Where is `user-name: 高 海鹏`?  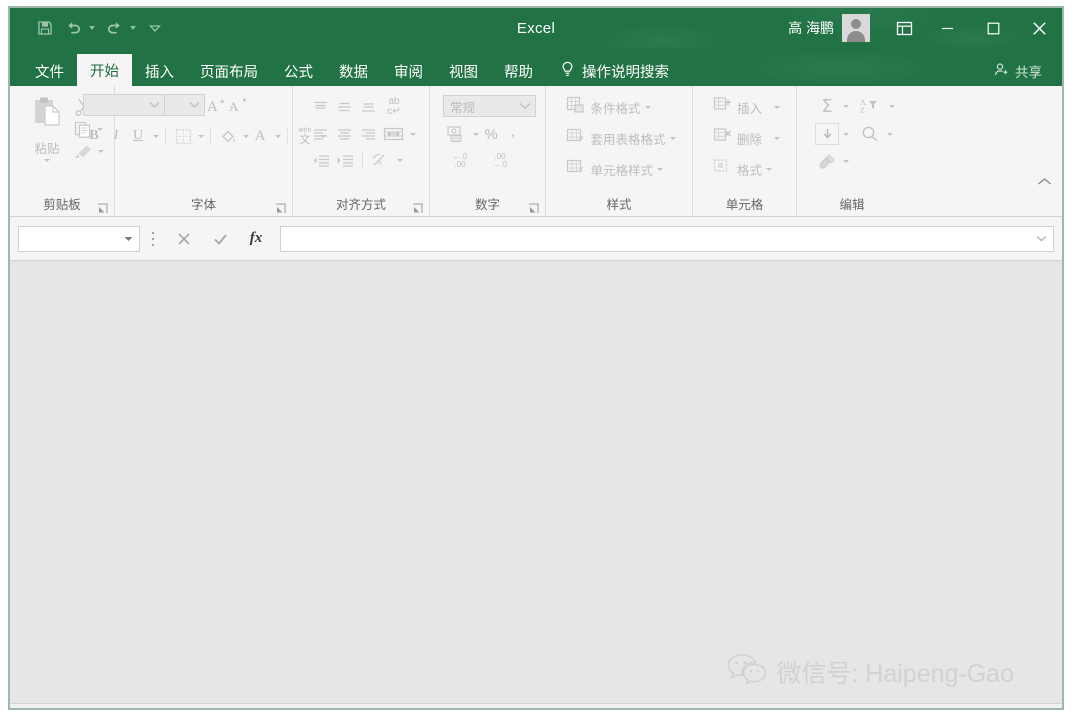 user-name: 高 海鹏 is located at coordinates (811, 28).